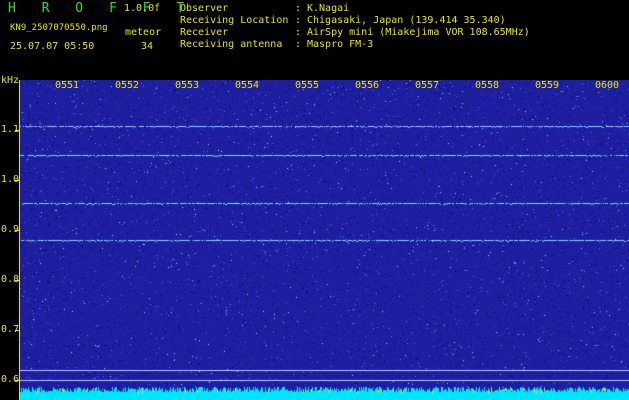 The image size is (629, 400). Describe the element at coordinates (147, 46) in the screenshot. I see `meteor-count: 34` at that location.